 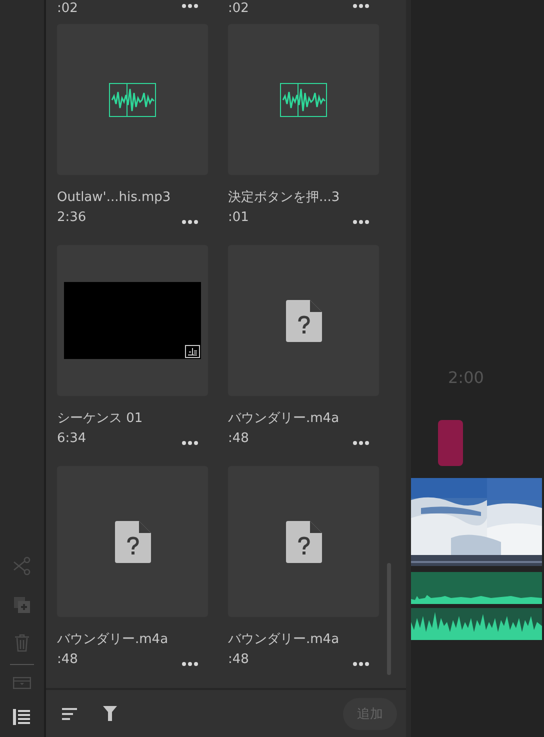 I want to click on playhead-marker, so click(x=450, y=443).